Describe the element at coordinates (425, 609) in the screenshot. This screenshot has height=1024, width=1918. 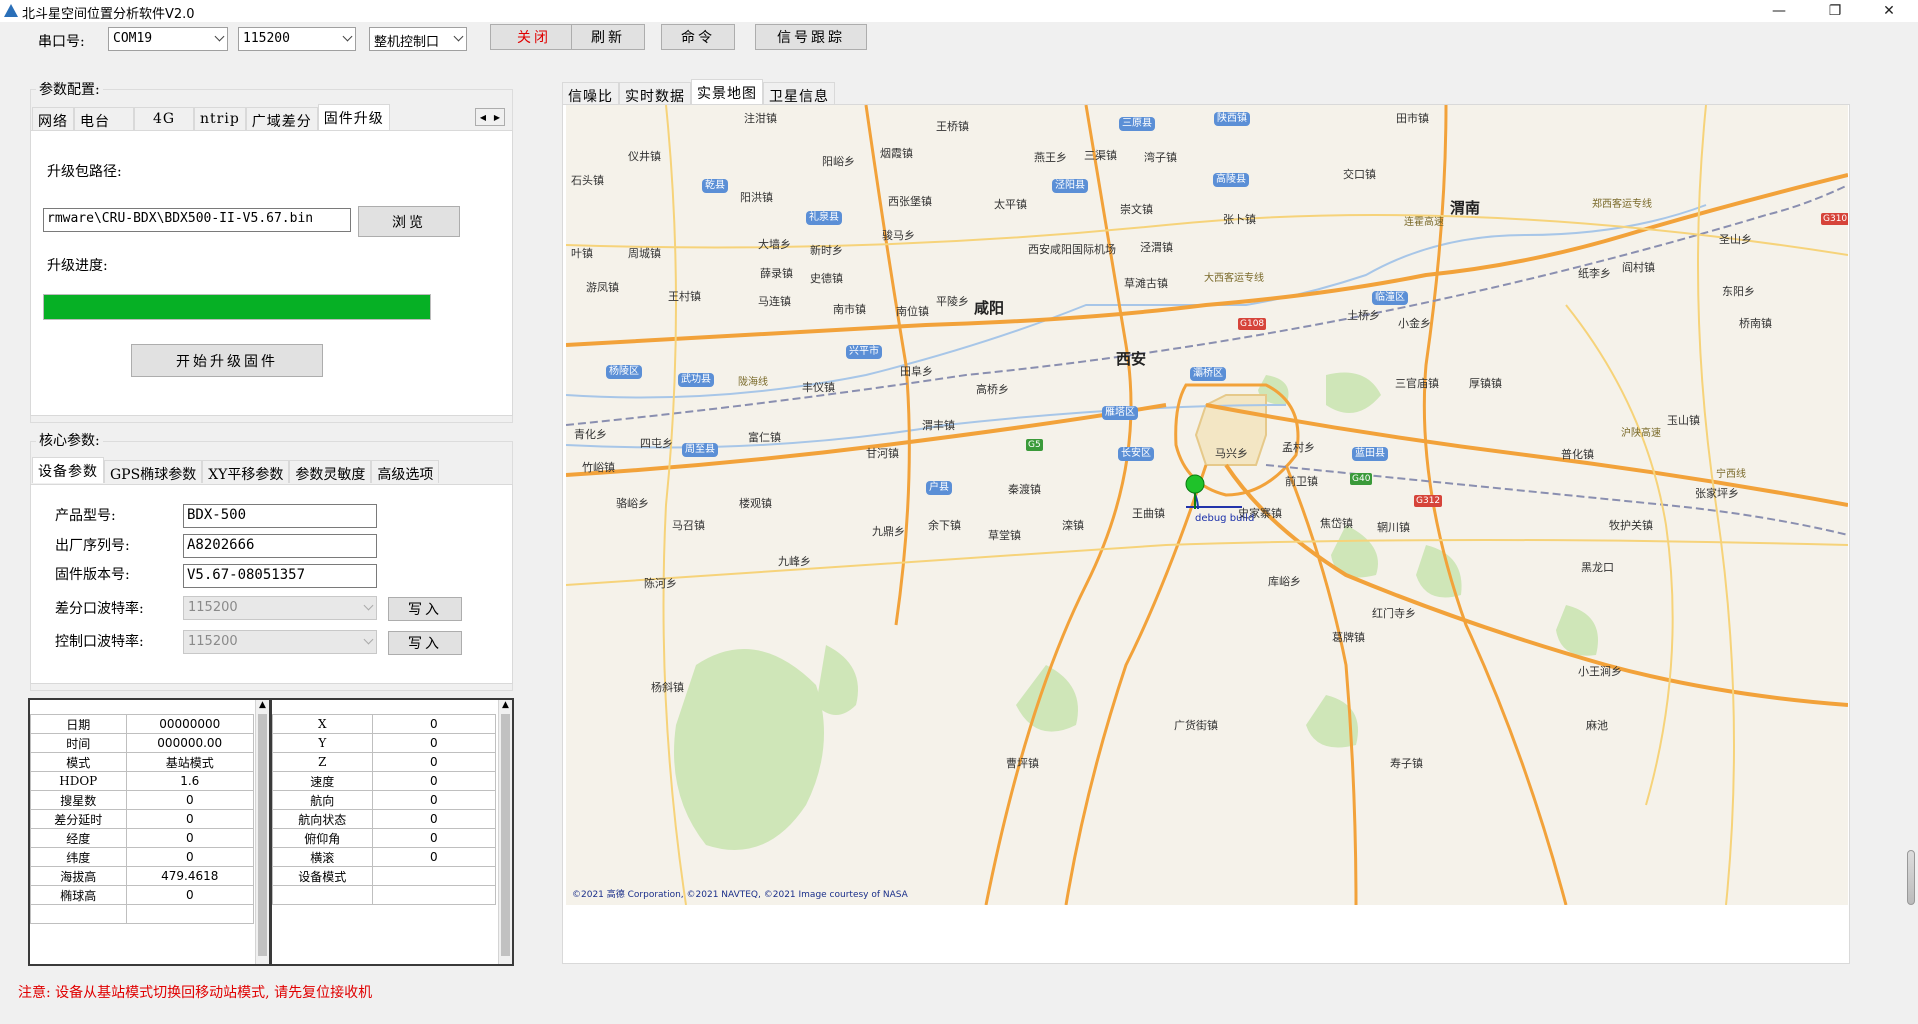
I see `write-diff-baud-button: 写入` at that location.